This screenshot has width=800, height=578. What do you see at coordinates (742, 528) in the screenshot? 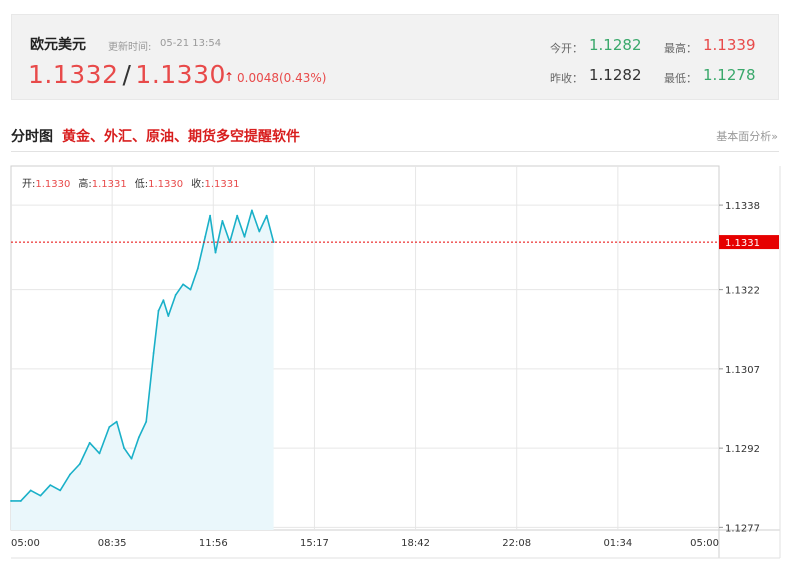
I see `y-tick-label: 1.1277` at bounding box center [742, 528].